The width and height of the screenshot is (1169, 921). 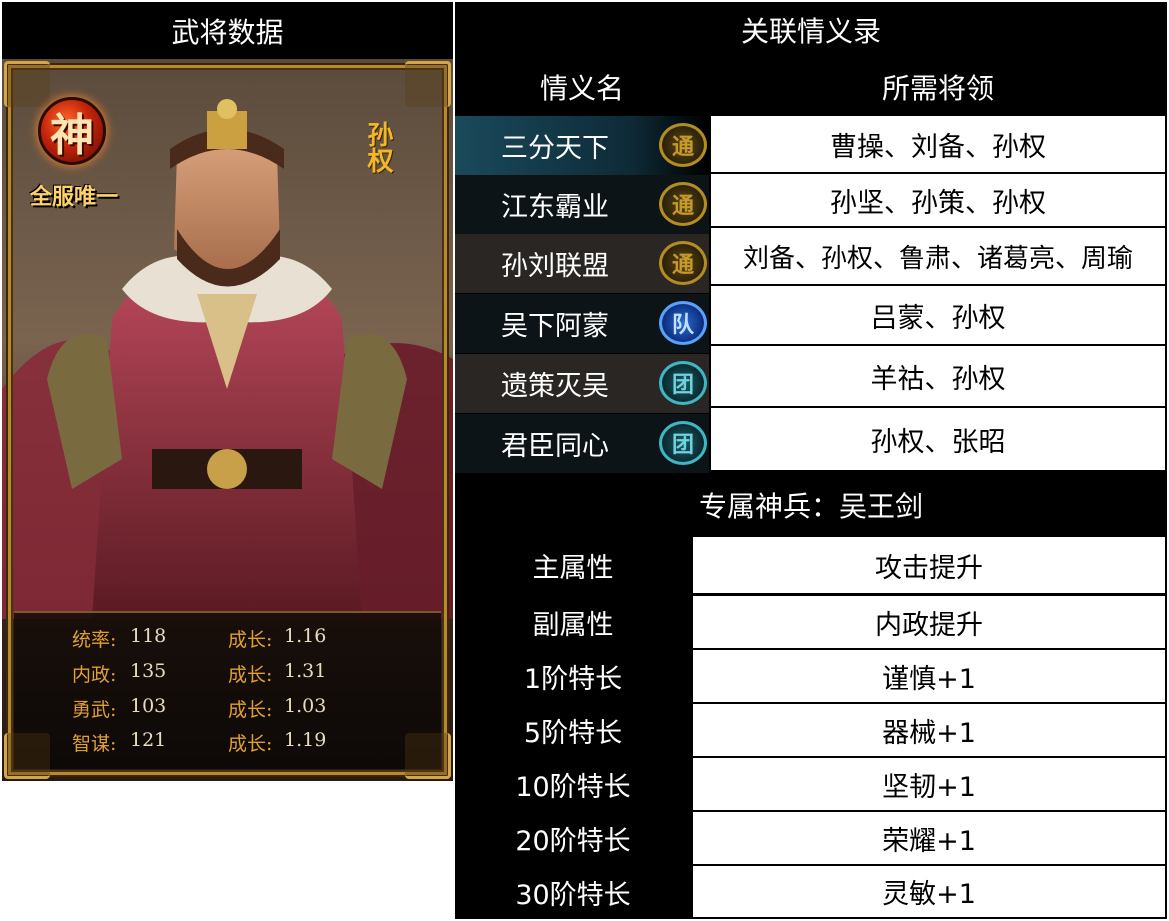 I want to click on weapon-attr-label: 1阶特长, so click(x=573, y=679).